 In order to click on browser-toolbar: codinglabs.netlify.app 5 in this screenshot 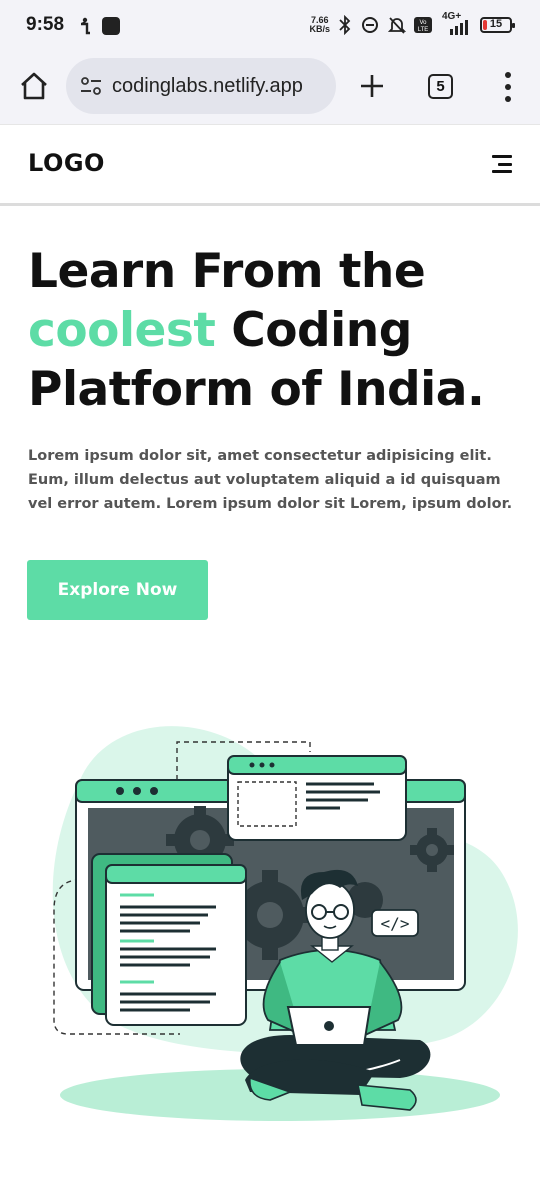, I will do `click(270, 88)`.